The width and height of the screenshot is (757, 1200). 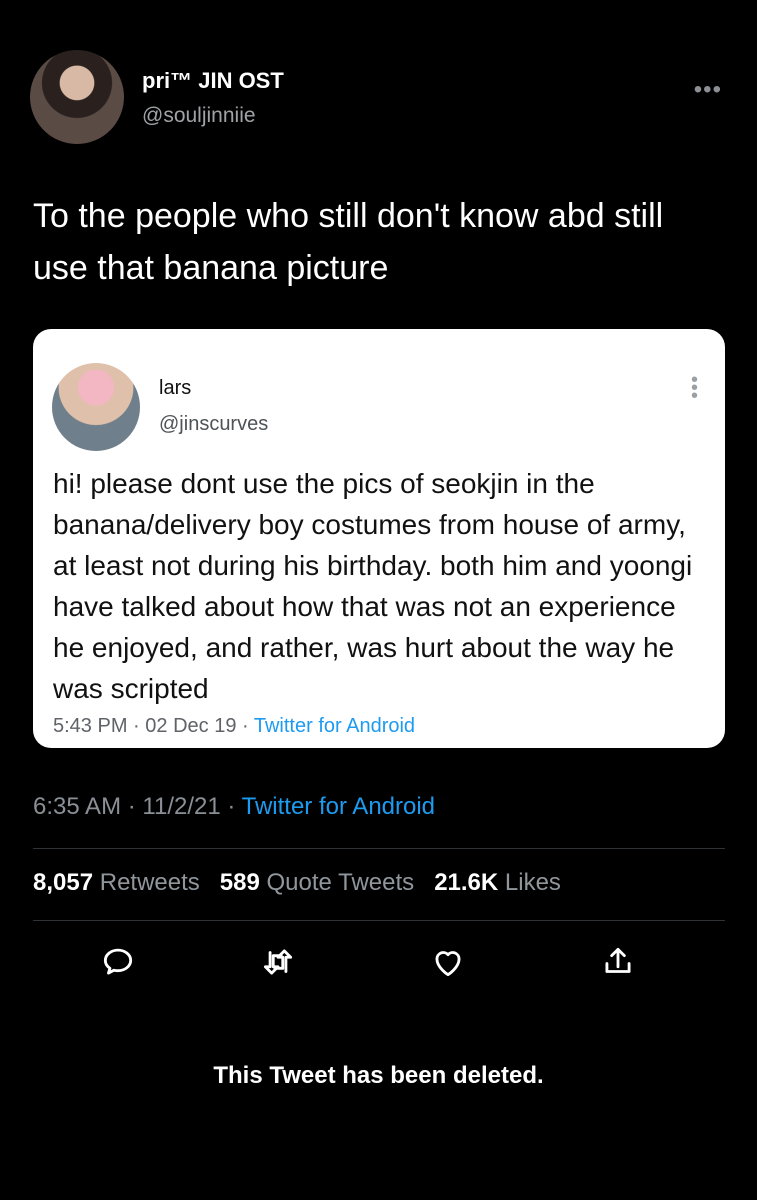 What do you see at coordinates (240, 882) in the screenshot?
I see `quote-tweets-count: 589` at bounding box center [240, 882].